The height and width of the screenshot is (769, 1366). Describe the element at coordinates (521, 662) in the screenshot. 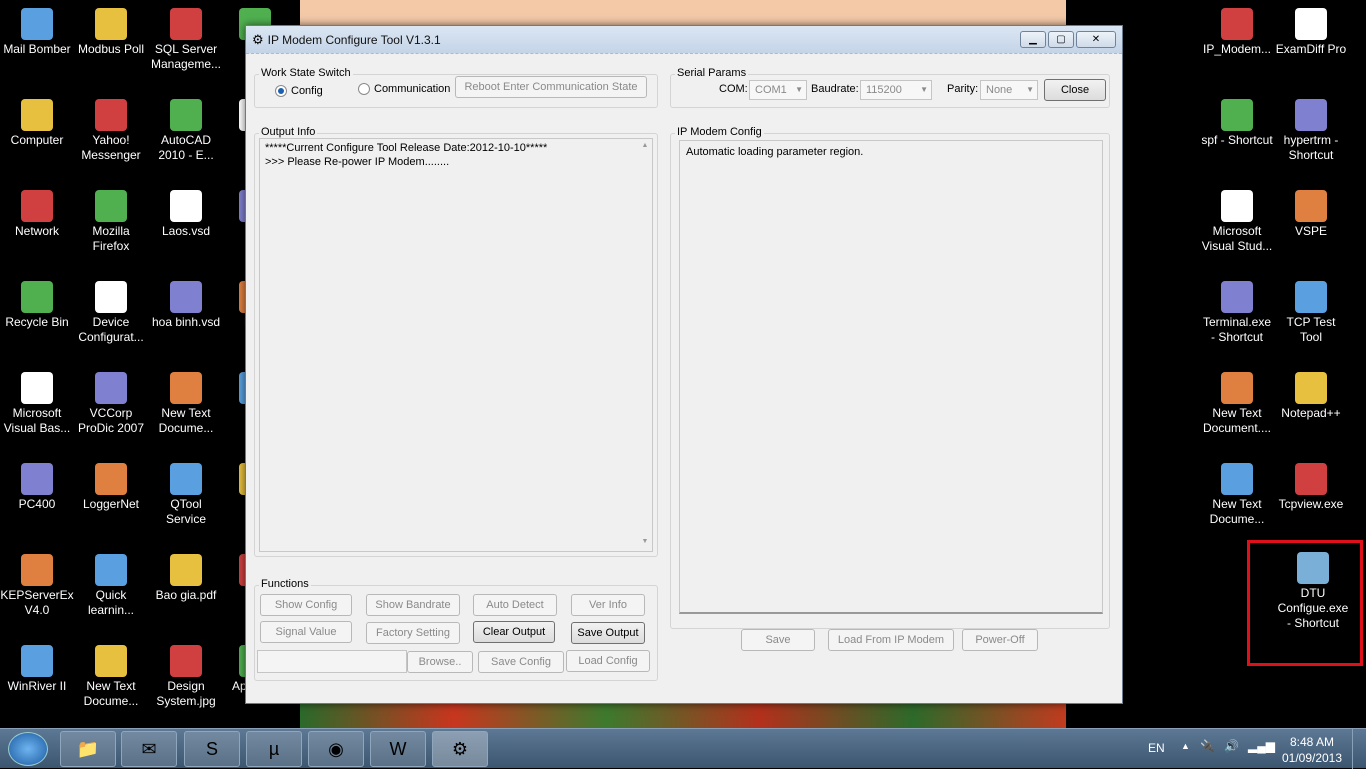

I see `save-config-button: Save Config` at that location.